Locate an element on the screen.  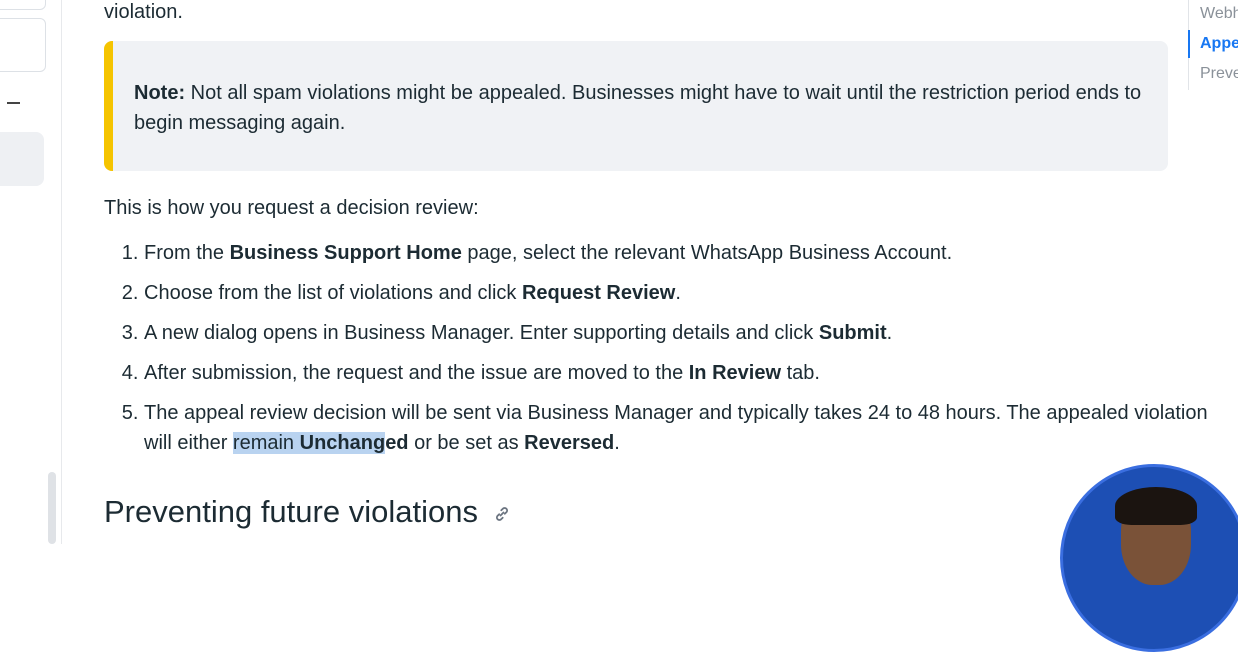
presenter-avatar is located at coordinates (1149, 558).